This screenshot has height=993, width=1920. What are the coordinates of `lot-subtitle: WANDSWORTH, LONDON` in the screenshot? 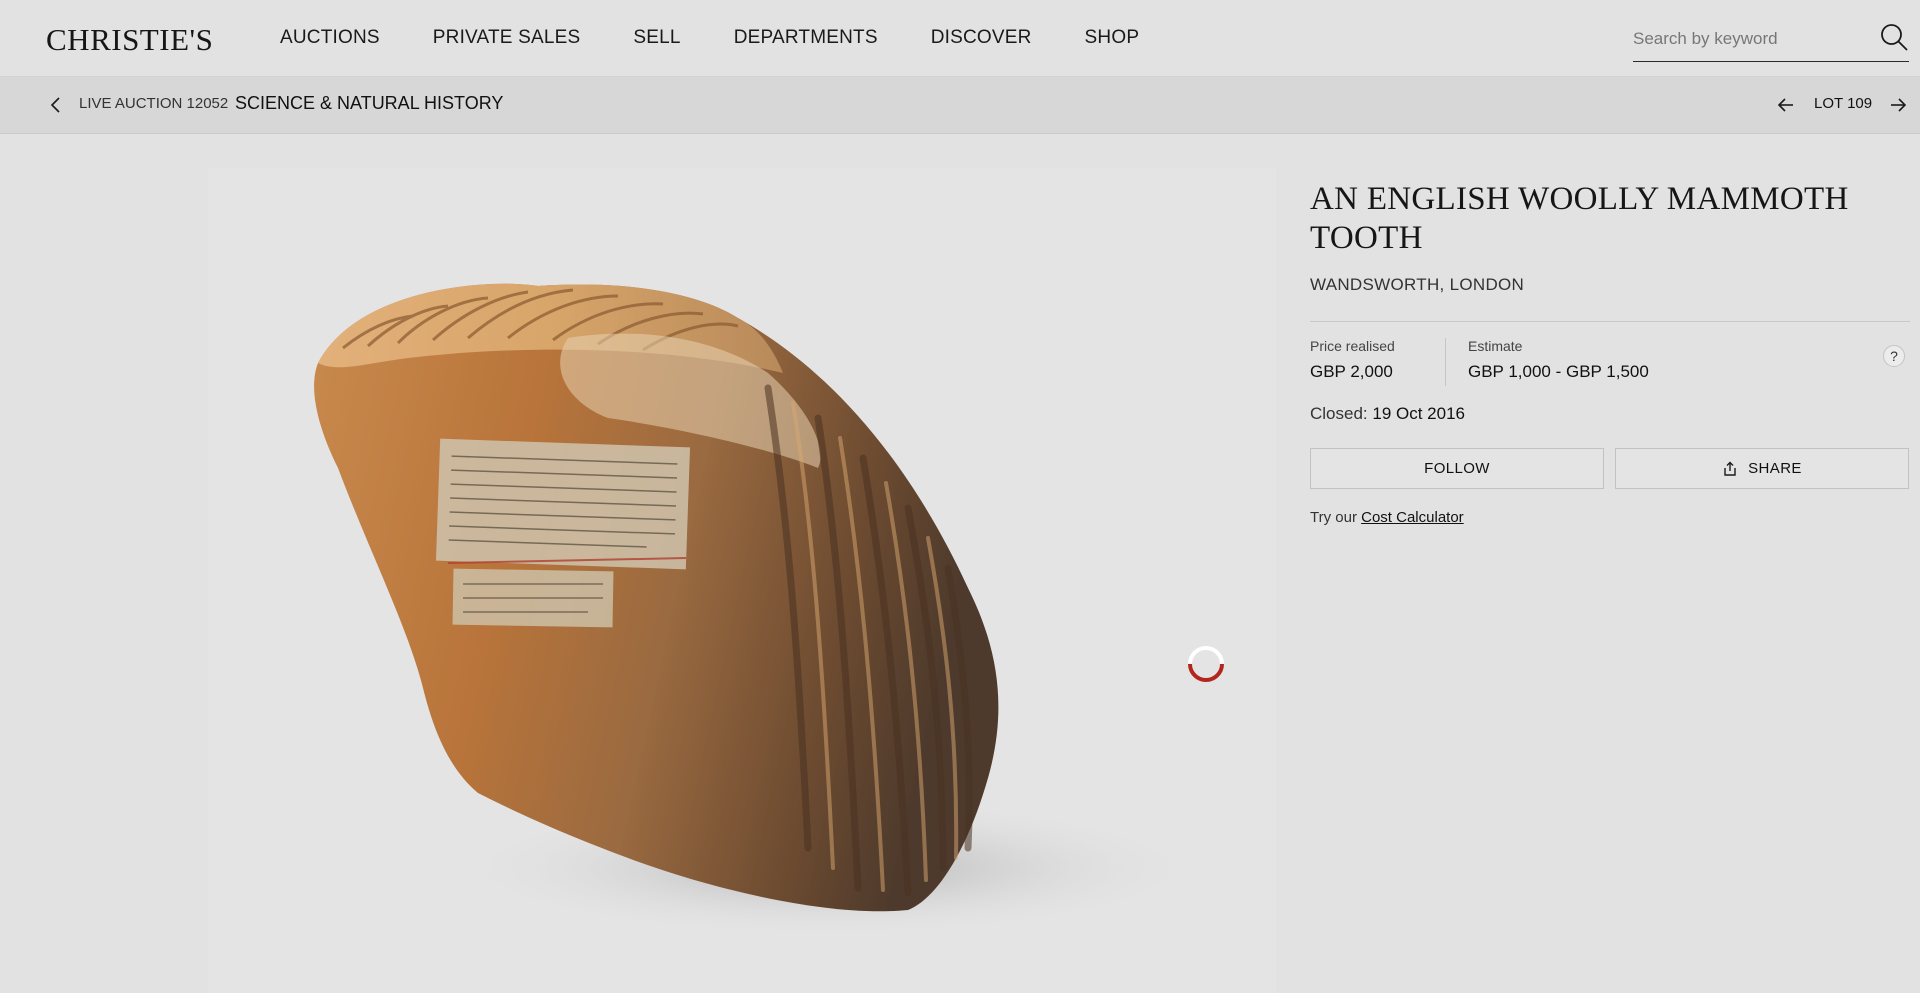 It's located at (1417, 284).